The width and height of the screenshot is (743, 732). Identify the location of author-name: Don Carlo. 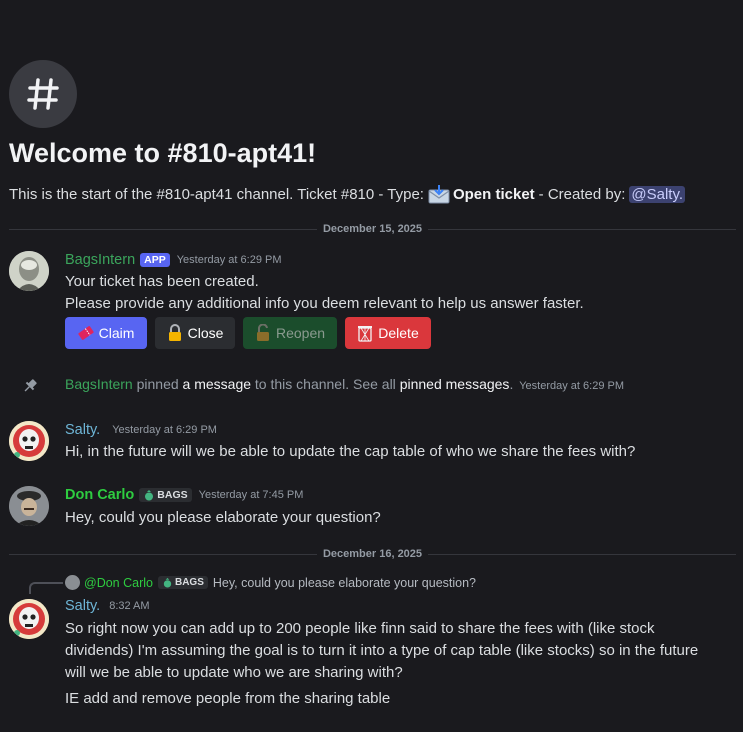
(99, 495).